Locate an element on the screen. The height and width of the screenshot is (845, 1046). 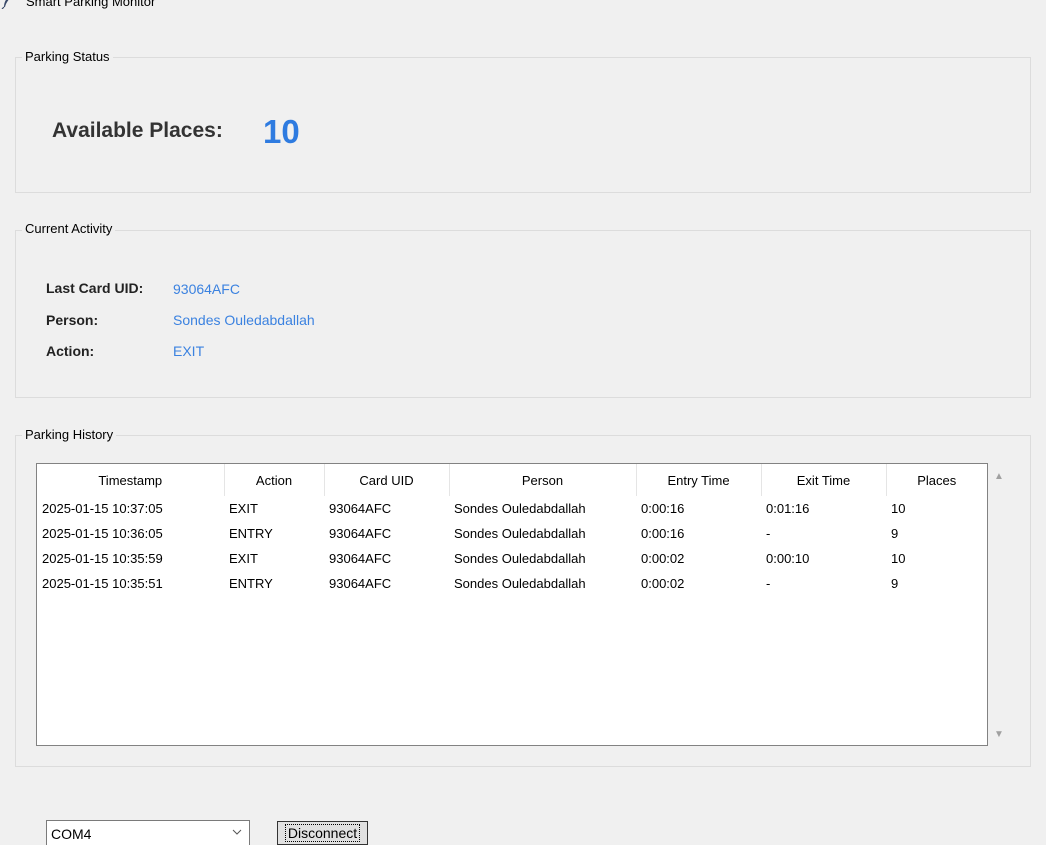
column-header-entry-time: Entry Time is located at coordinates (699, 480).